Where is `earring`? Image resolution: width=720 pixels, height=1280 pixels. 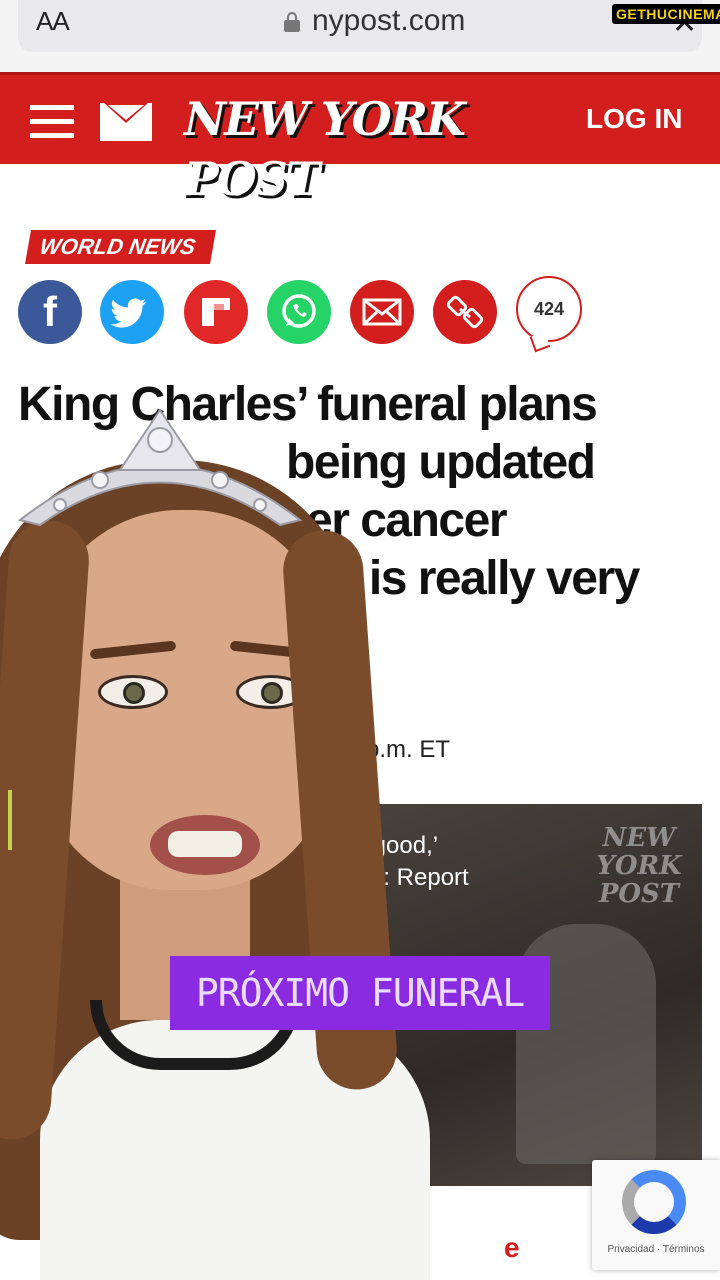
earring is located at coordinates (10, 820).